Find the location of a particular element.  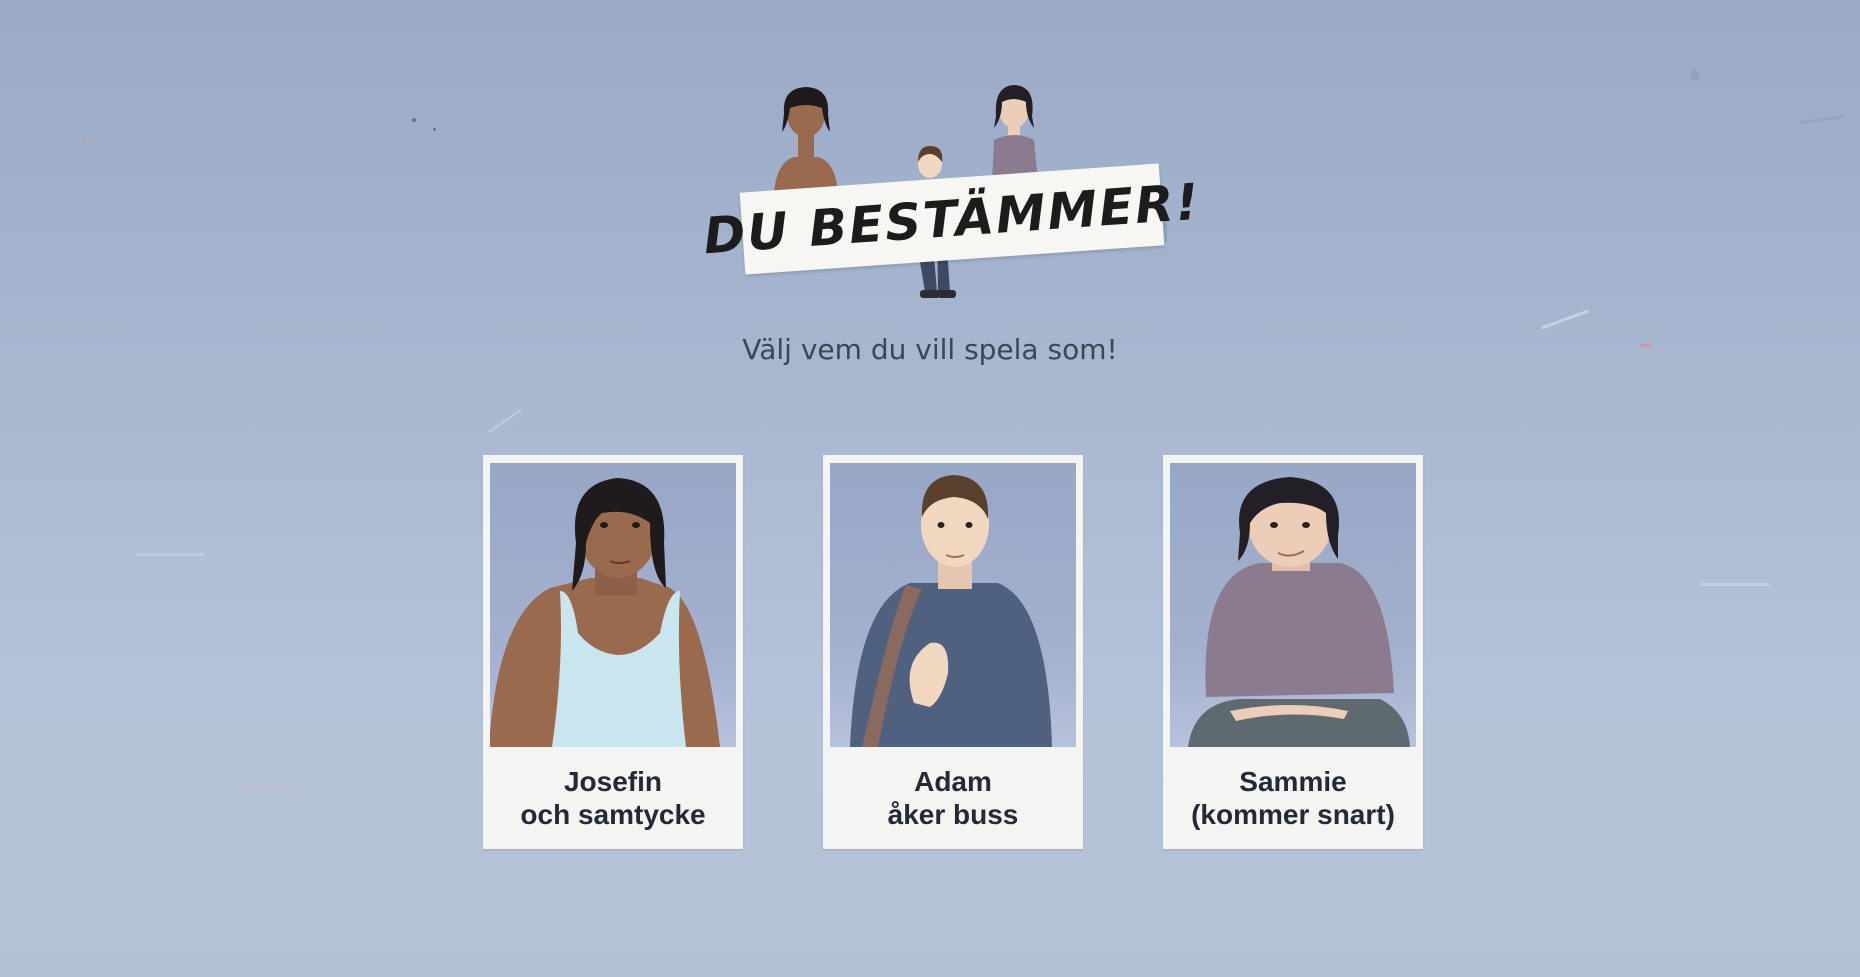

sammie-description: (kommer snart) is located at coordinates (1293, 814).